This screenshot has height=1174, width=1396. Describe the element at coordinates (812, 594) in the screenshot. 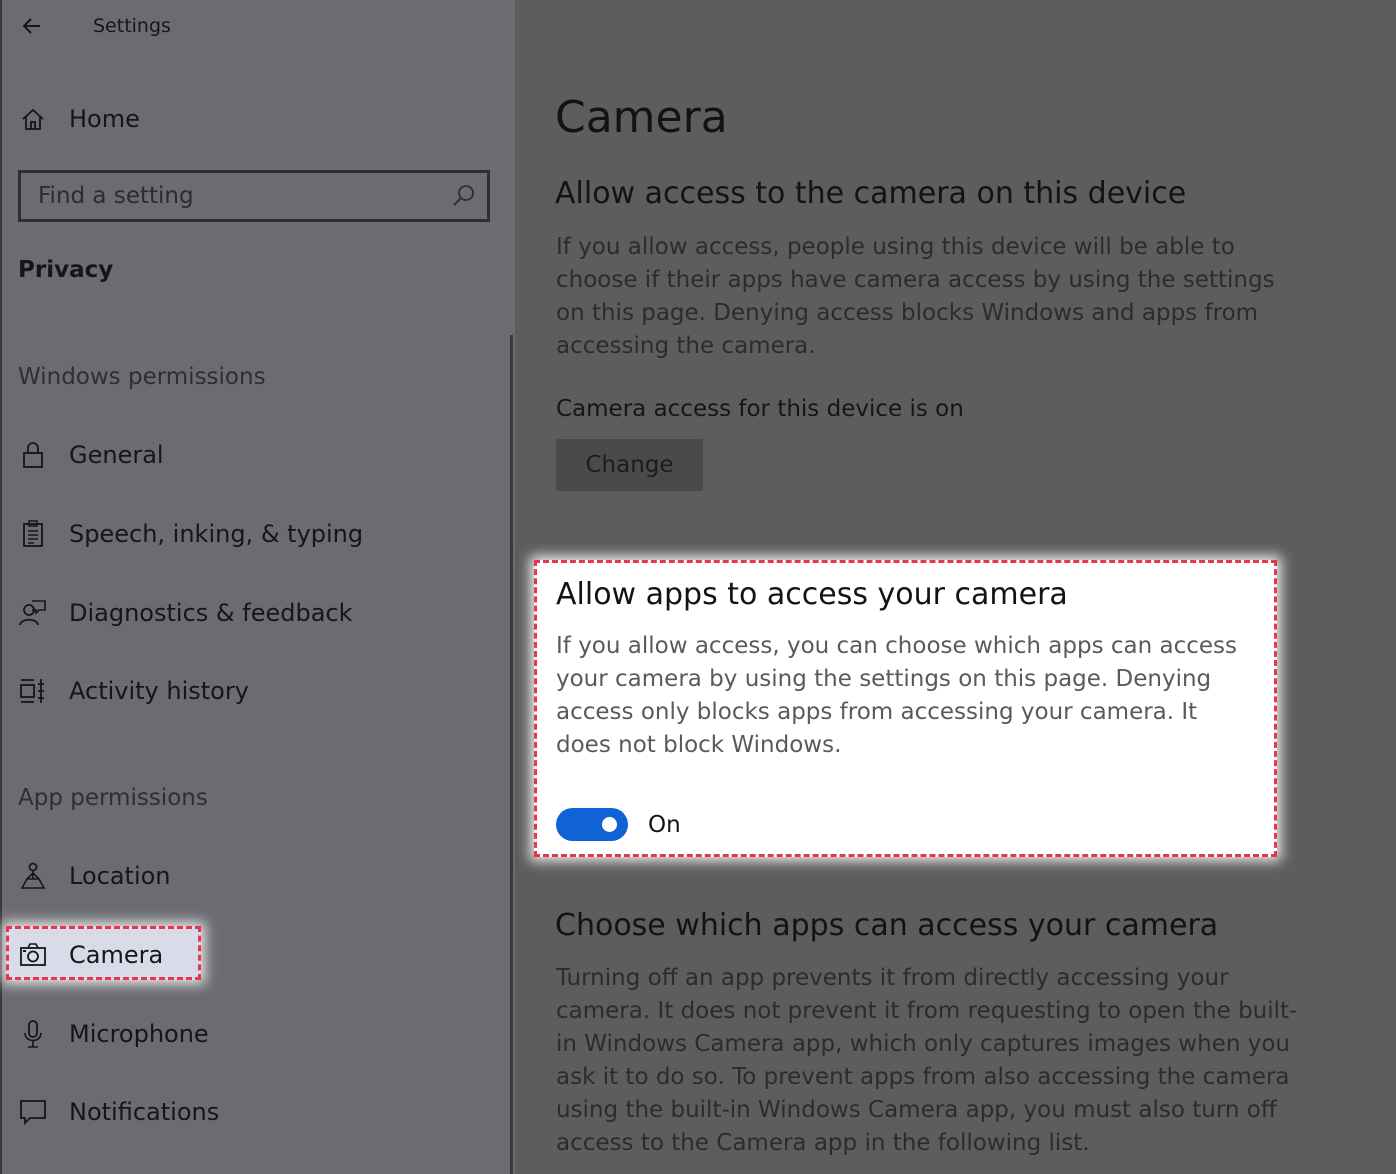

I see `app-access-heading: Allow apps to access your camera` at that location.